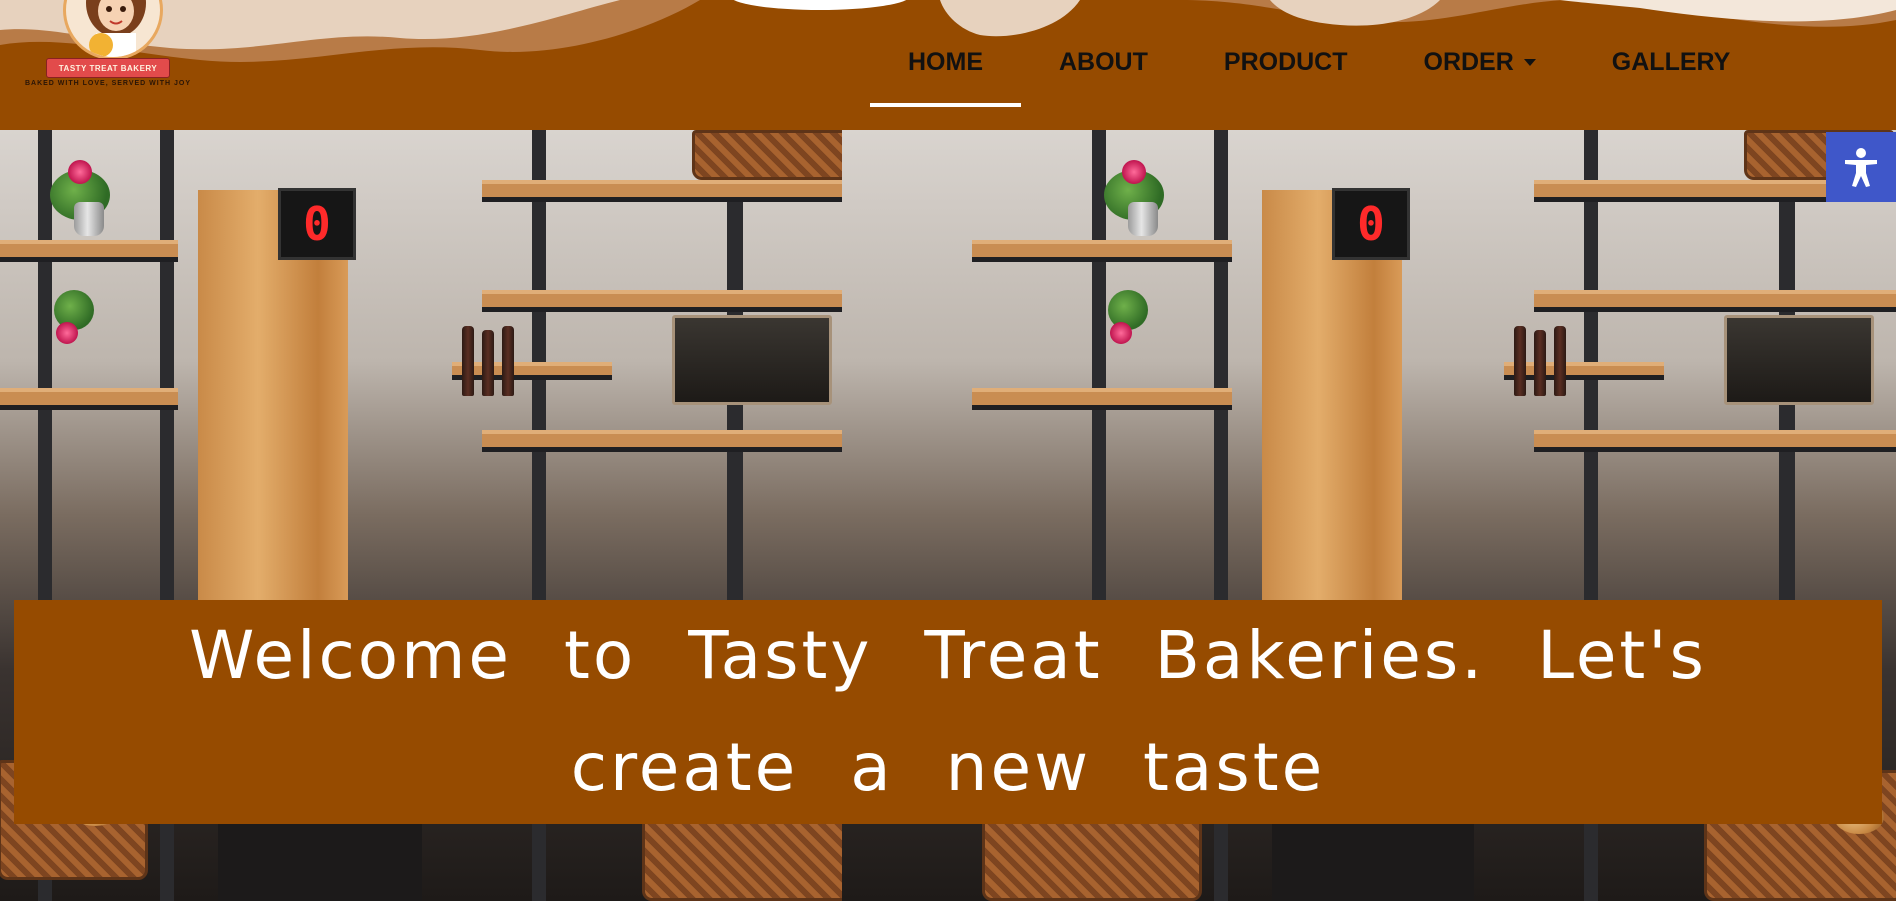  I want to click on nav-item-order: ORDER, so click(1480, 62).